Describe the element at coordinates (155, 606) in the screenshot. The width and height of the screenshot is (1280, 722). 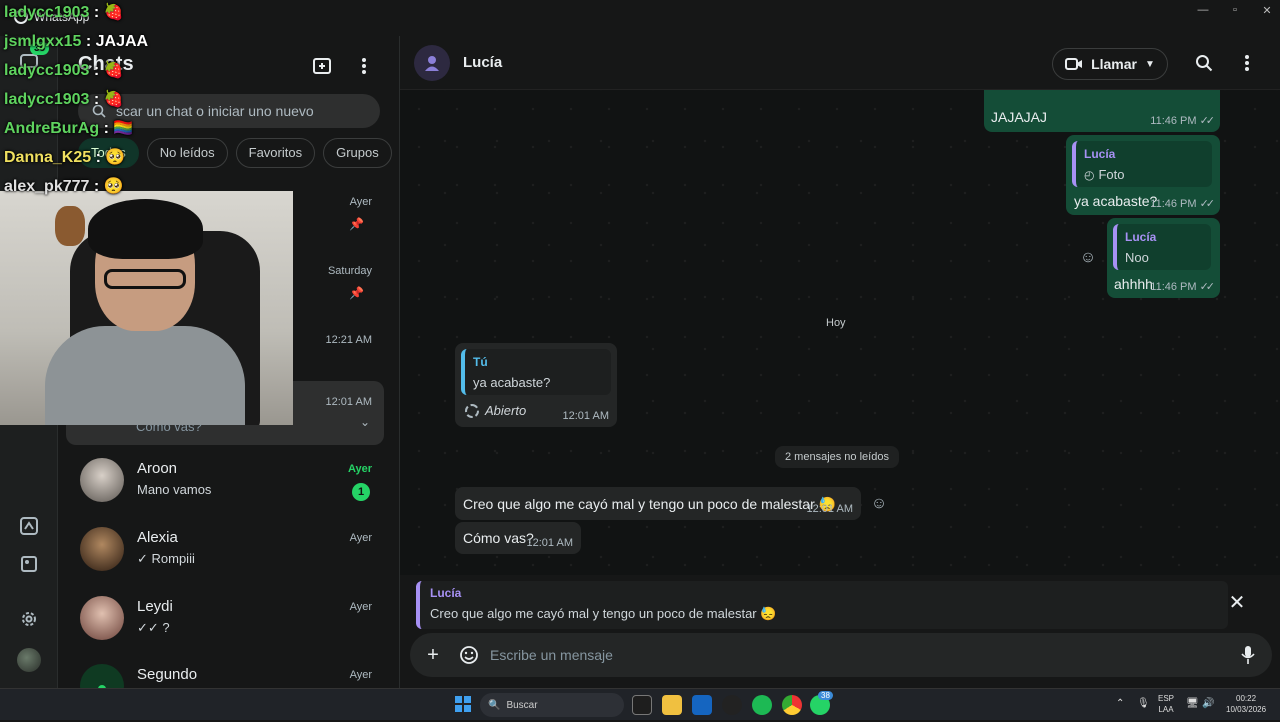
I see `chat-name: Leydi` at that location.